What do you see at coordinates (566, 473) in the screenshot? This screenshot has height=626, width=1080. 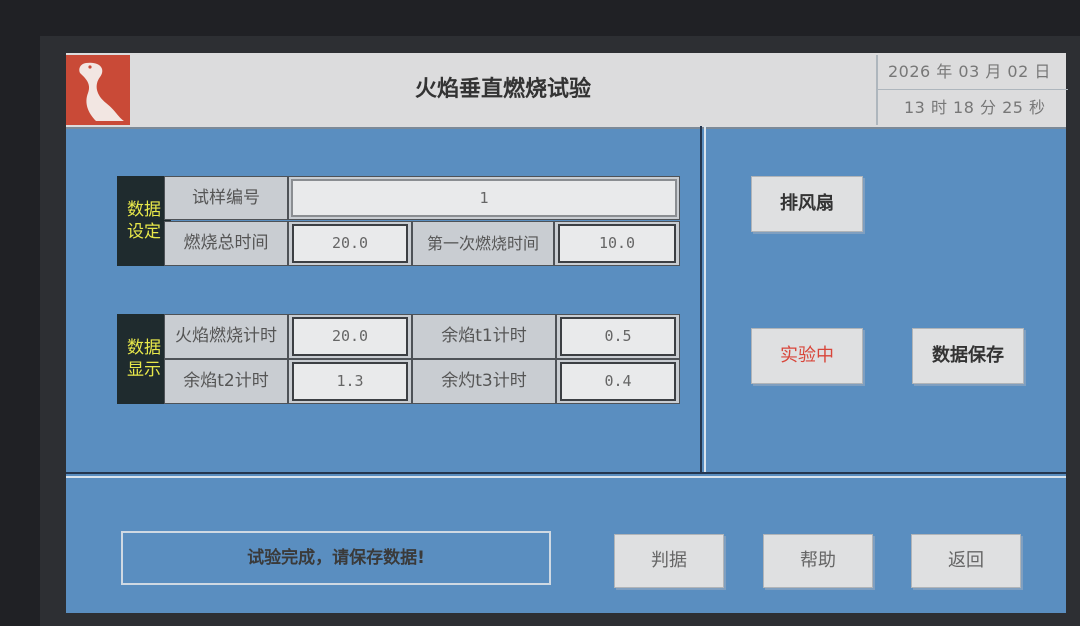 I see `horizontal-divider` at bounding box center [566, 473].